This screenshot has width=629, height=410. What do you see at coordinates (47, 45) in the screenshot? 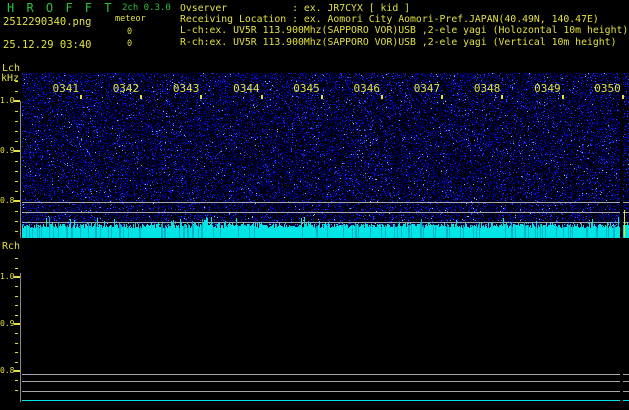
I see `datetime-label: 25.12.29 03:40` at bounding box center [47, 45].